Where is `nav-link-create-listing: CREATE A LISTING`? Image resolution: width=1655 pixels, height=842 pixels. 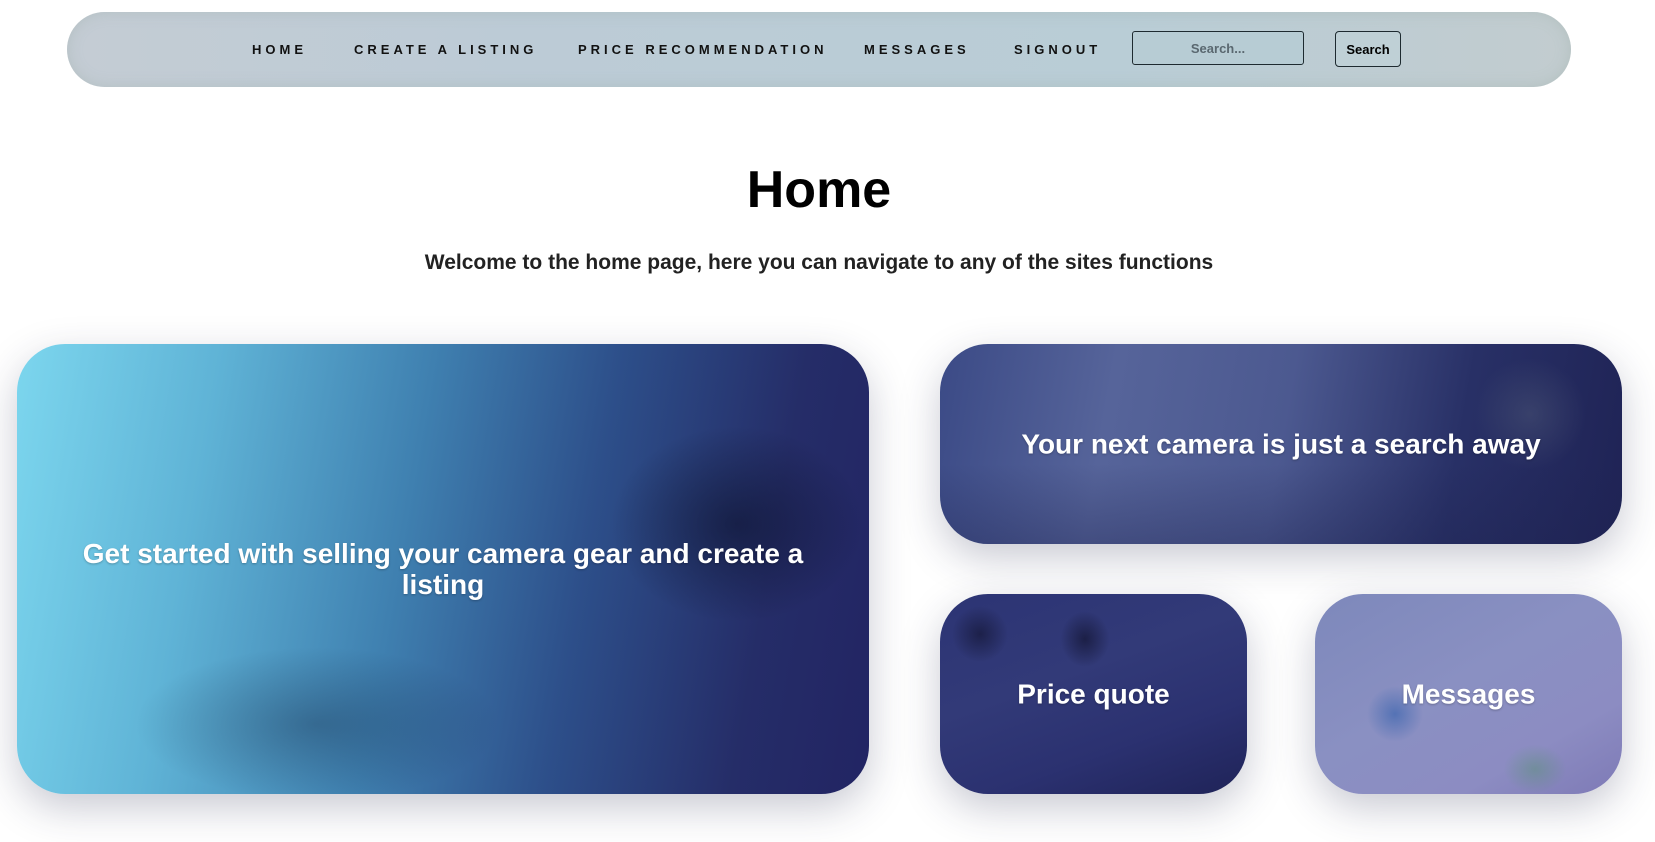
nav-link-create-listing: CREATE A LISTING is located at coordinates (445, 49).